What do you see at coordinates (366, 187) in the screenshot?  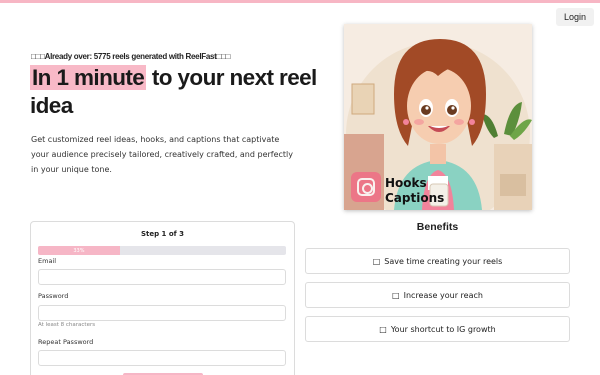 I see `instagram-icon` at bounding box center [366, 187].